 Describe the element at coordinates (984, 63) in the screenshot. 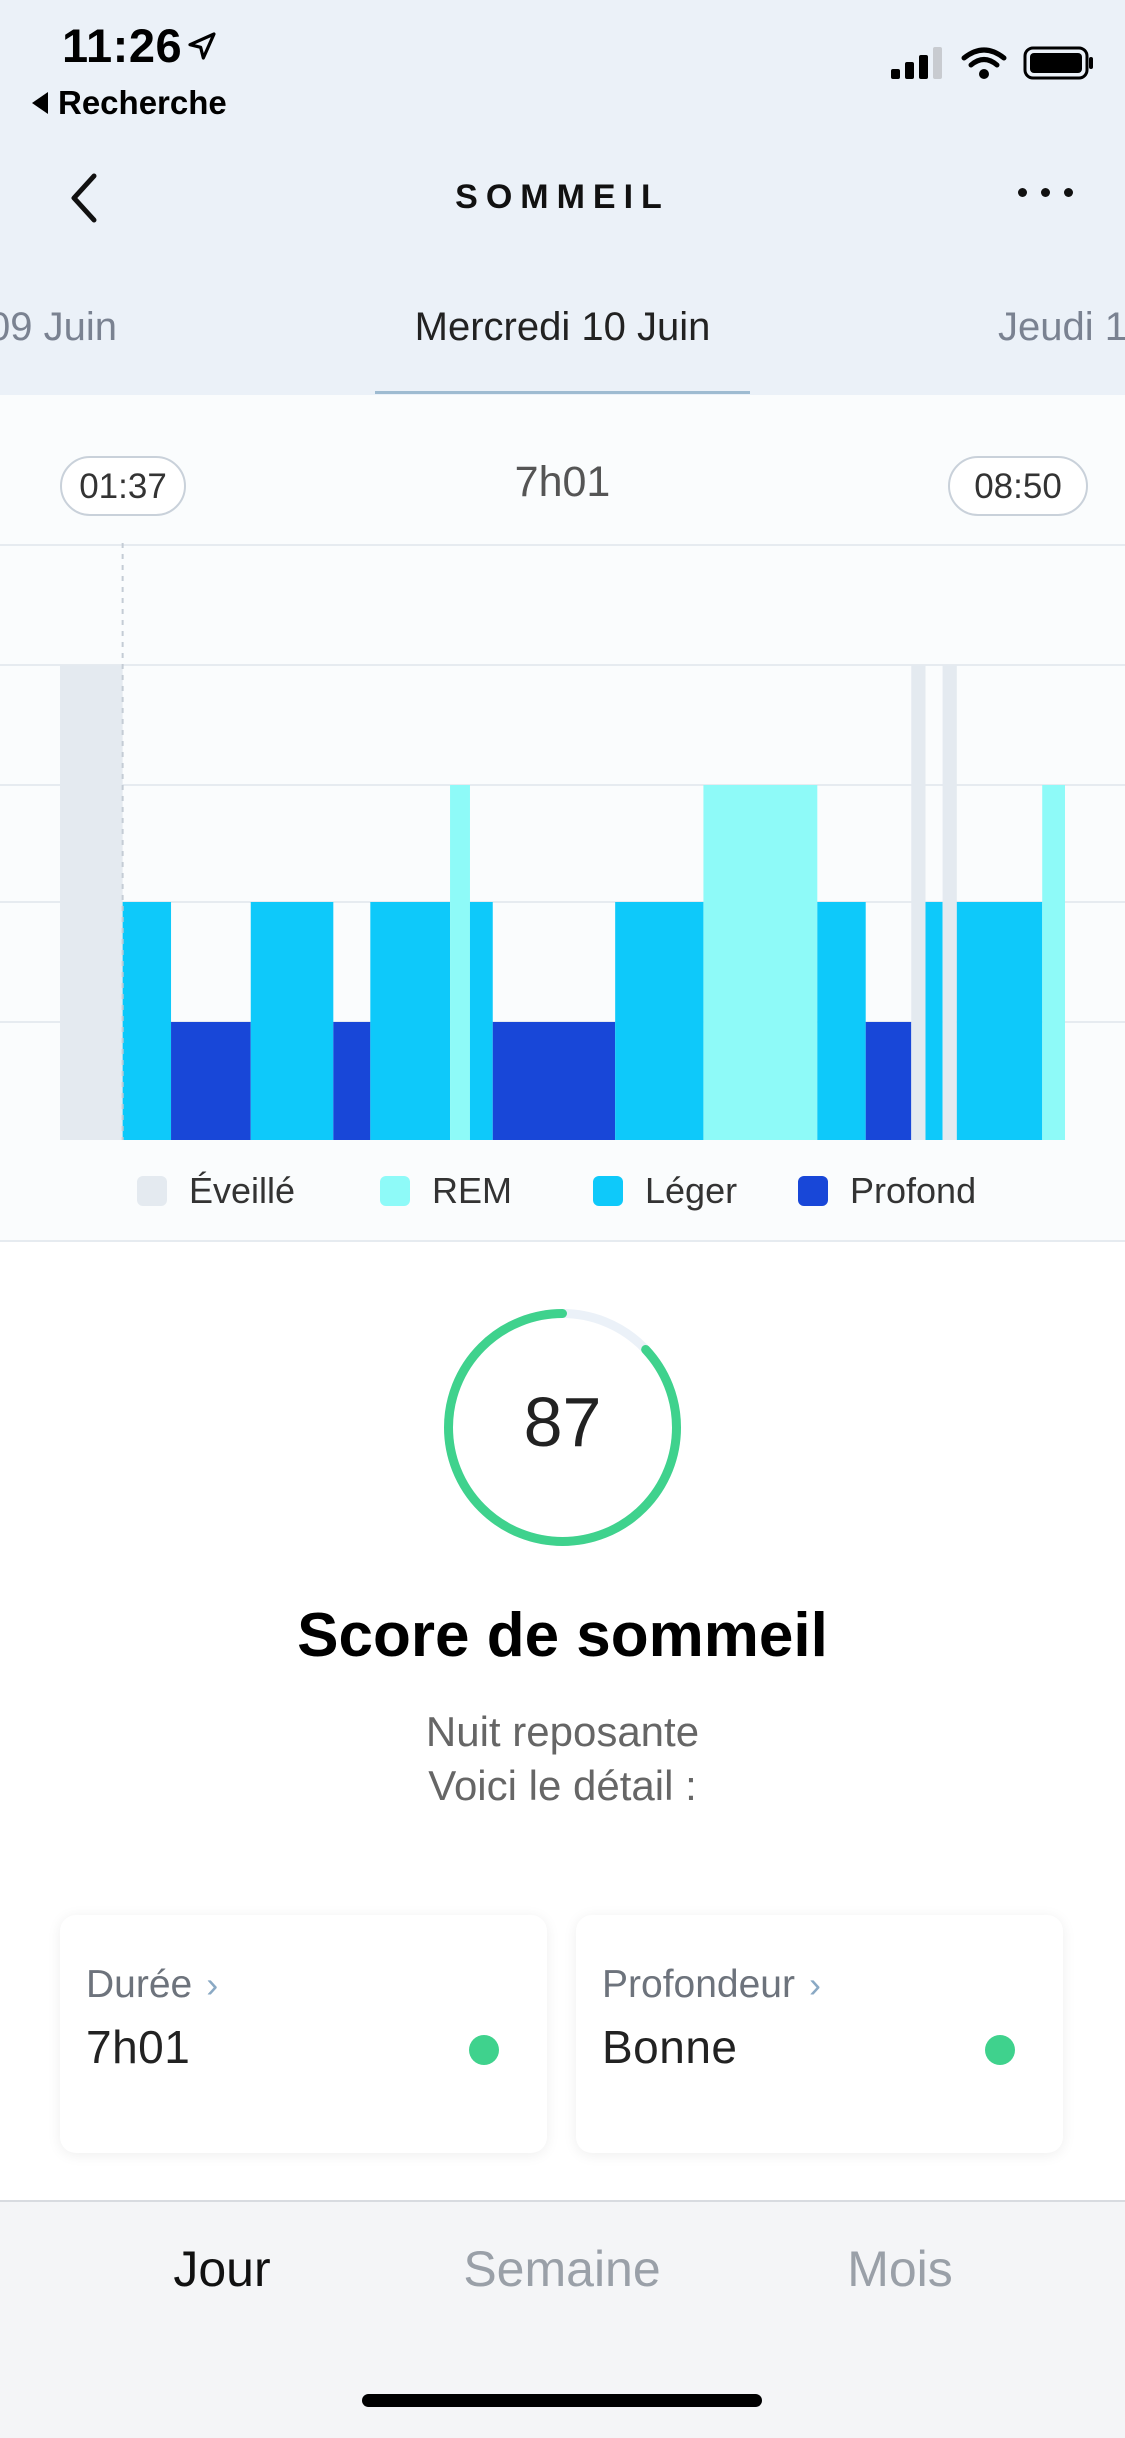

I see `wifi-icon` at that location.